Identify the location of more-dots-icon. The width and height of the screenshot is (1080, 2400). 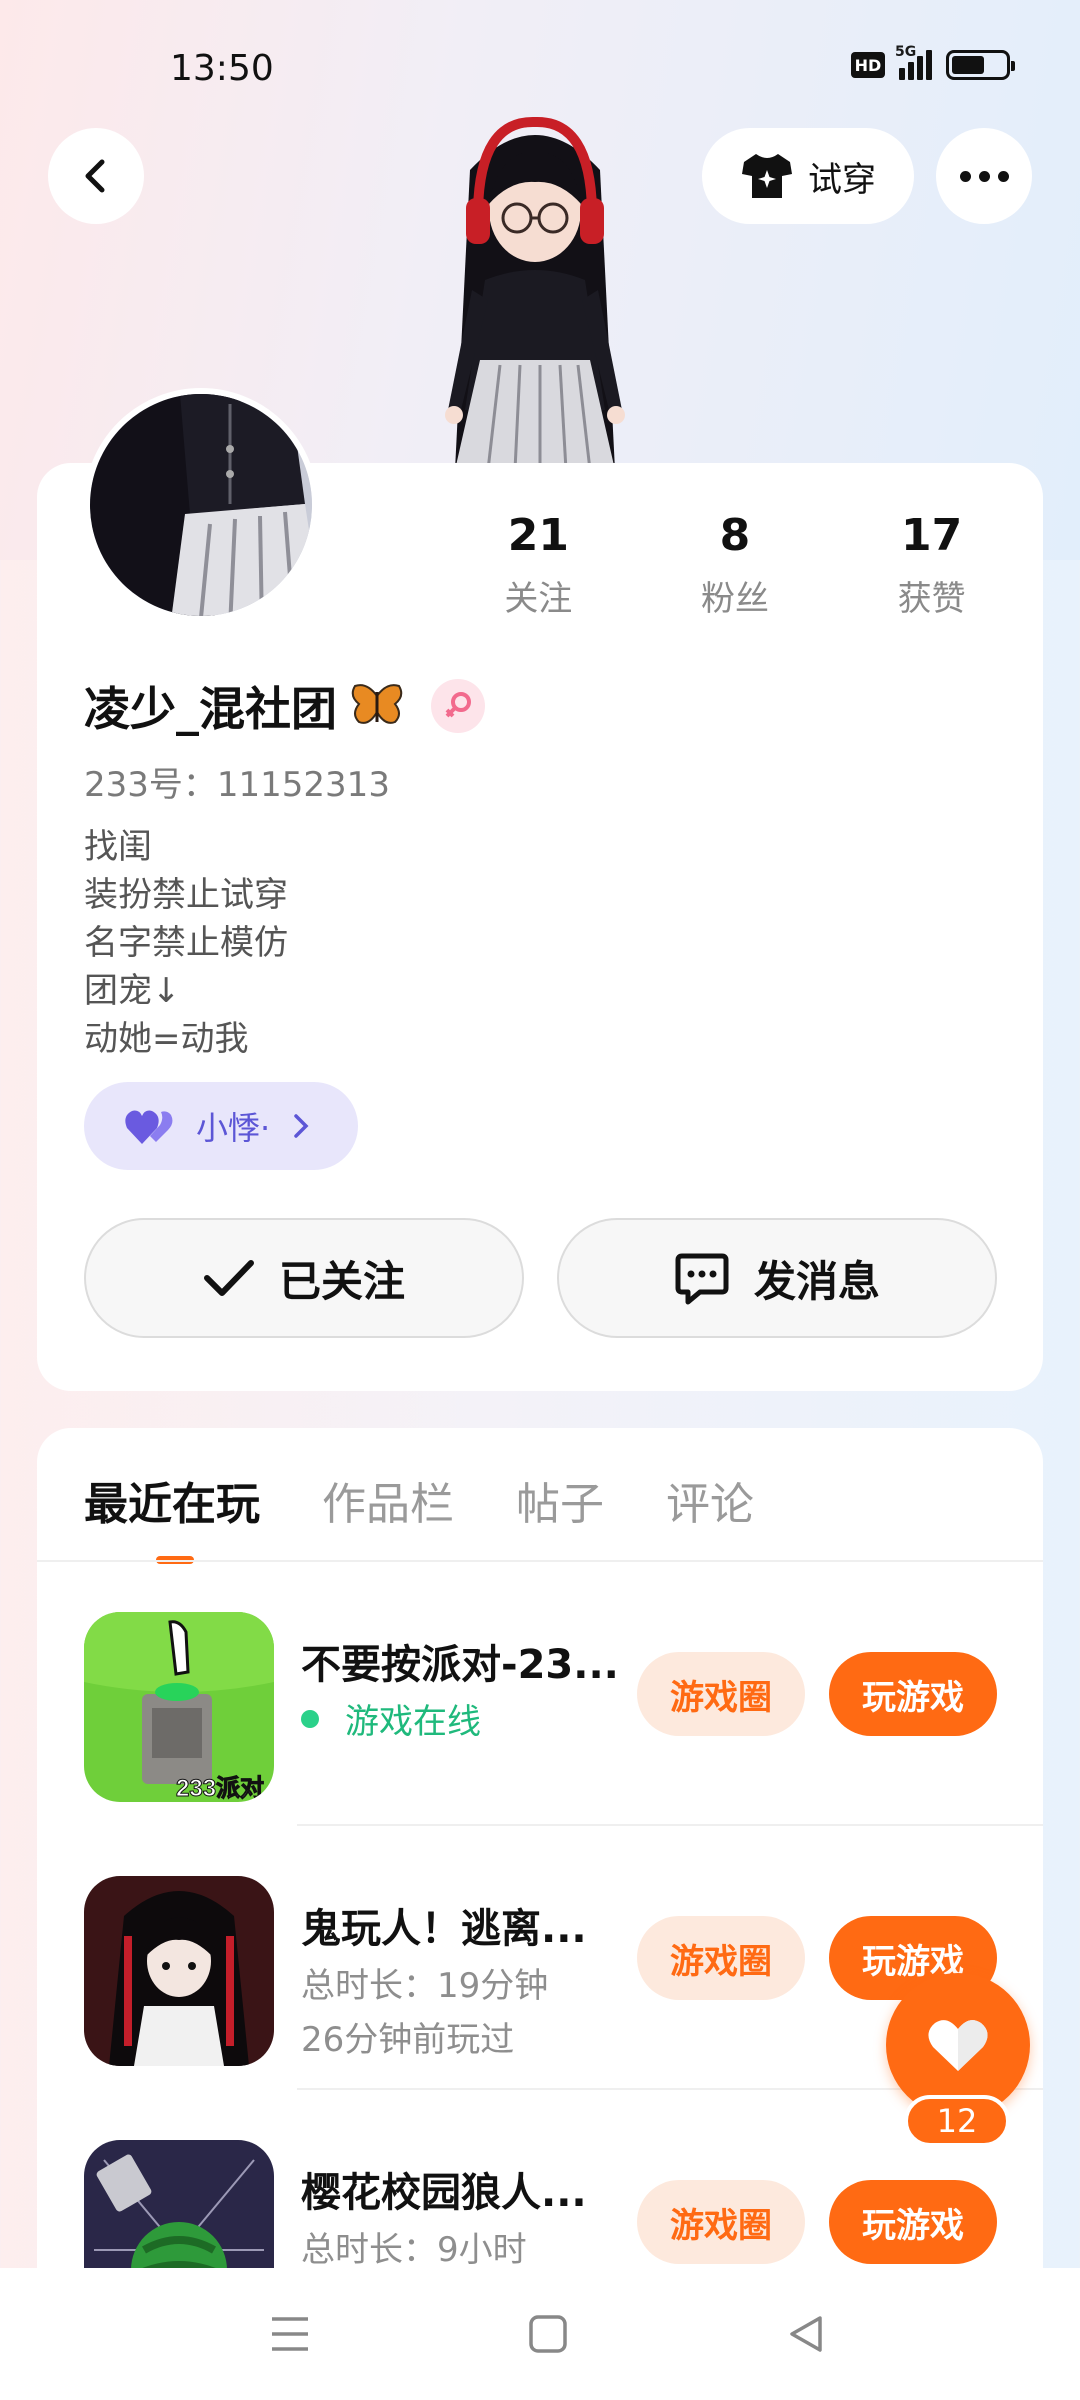
(984, 176).